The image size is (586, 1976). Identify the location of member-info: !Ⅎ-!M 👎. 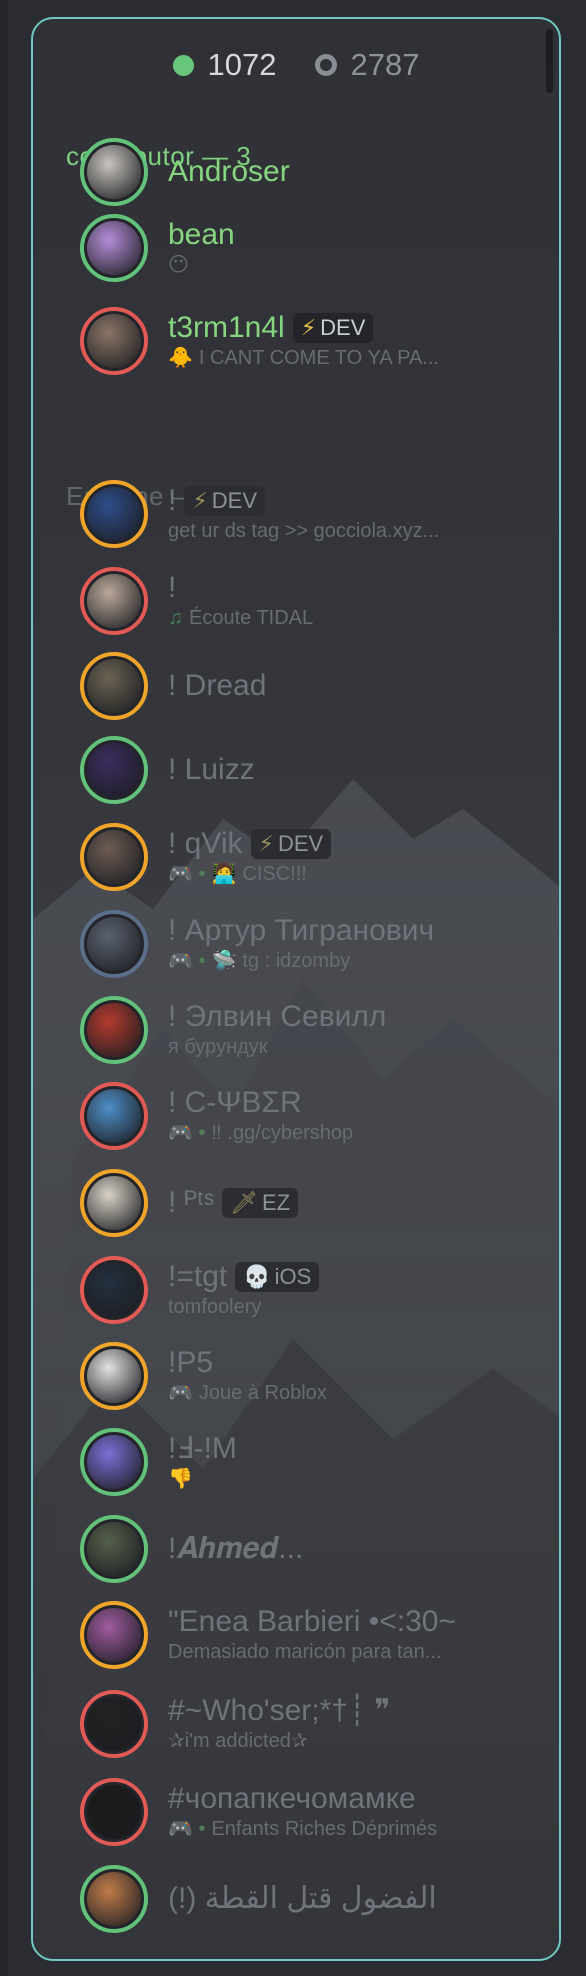
(202, 1462).